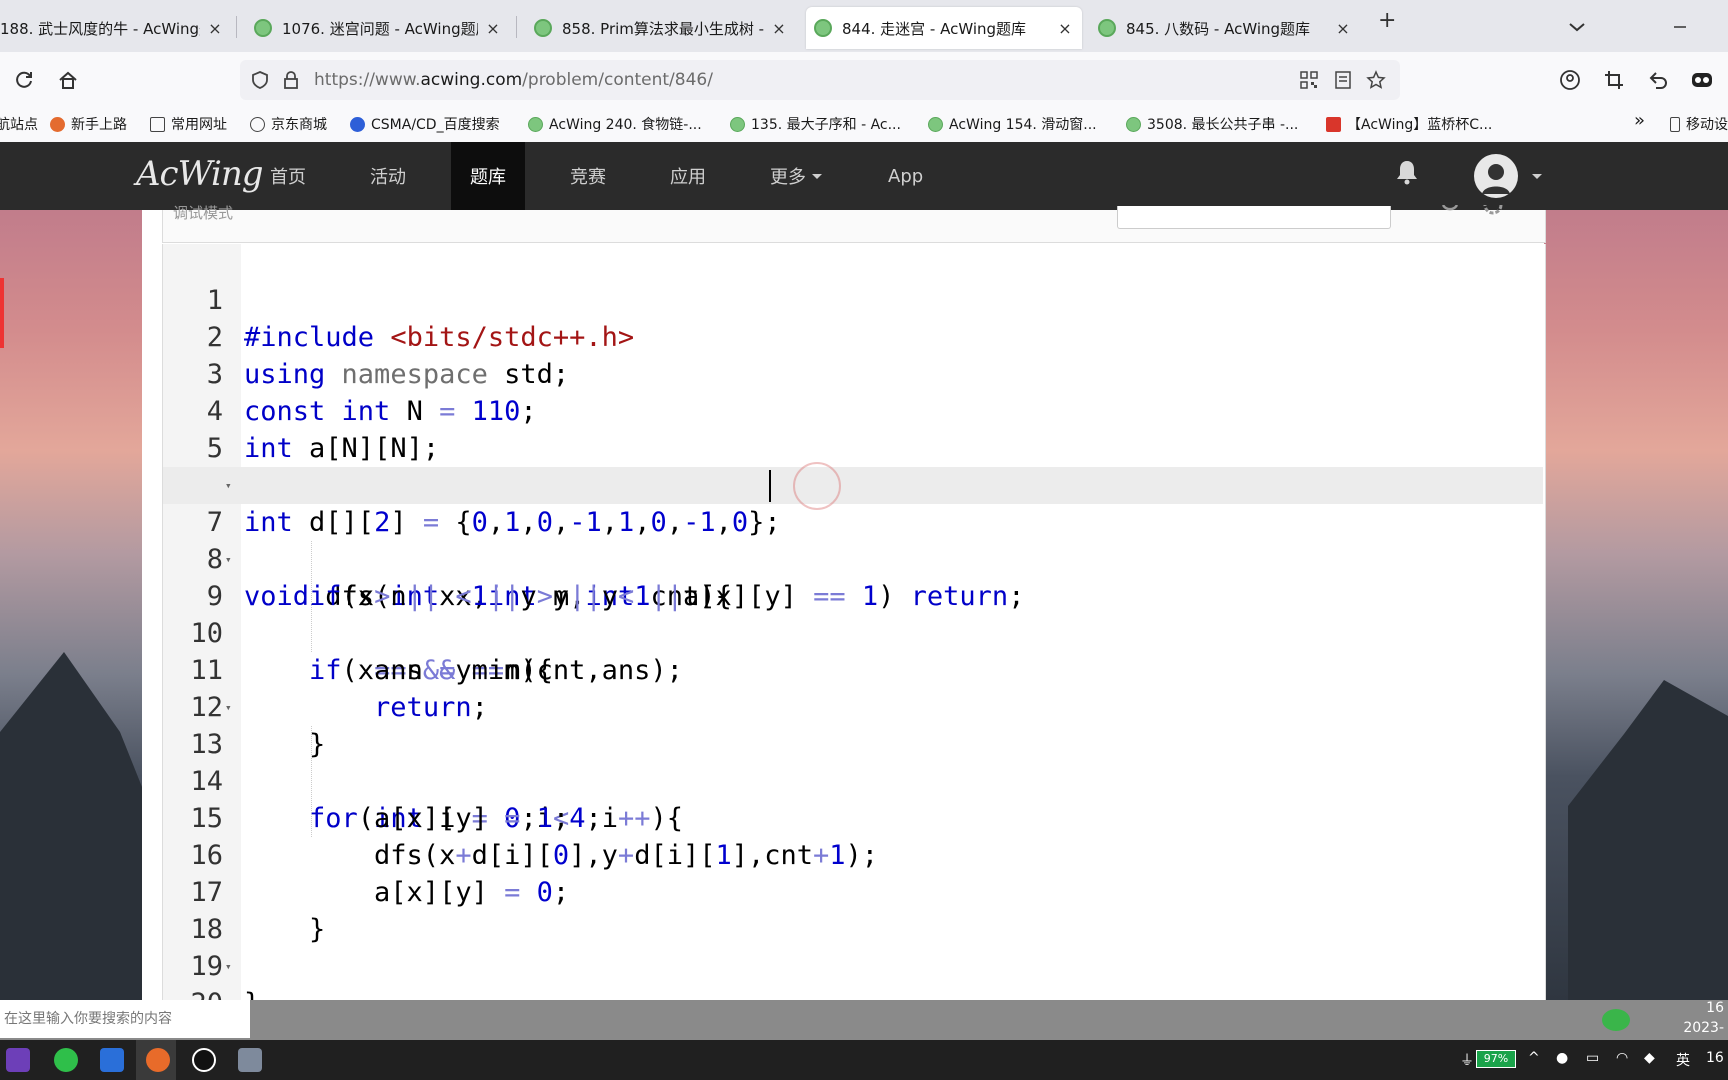 The image size is (1728, 1080). What do you see at coordinates (1683, 1060) in the screenshot?
I see `ime-indicator: 英` at bounding box center [1683, 1060].